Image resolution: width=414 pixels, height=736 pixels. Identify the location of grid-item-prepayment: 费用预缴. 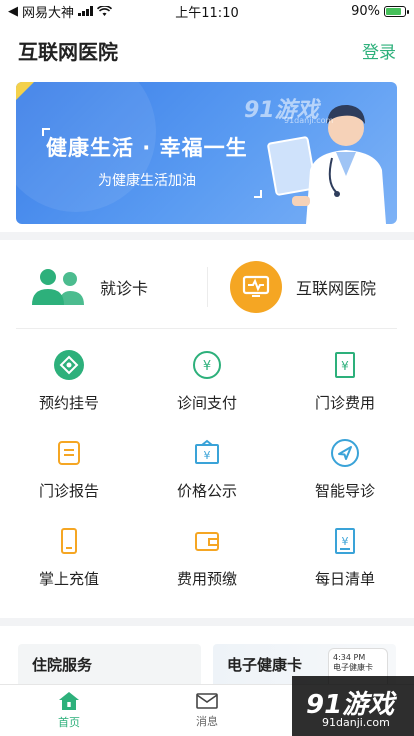
(207, 558).